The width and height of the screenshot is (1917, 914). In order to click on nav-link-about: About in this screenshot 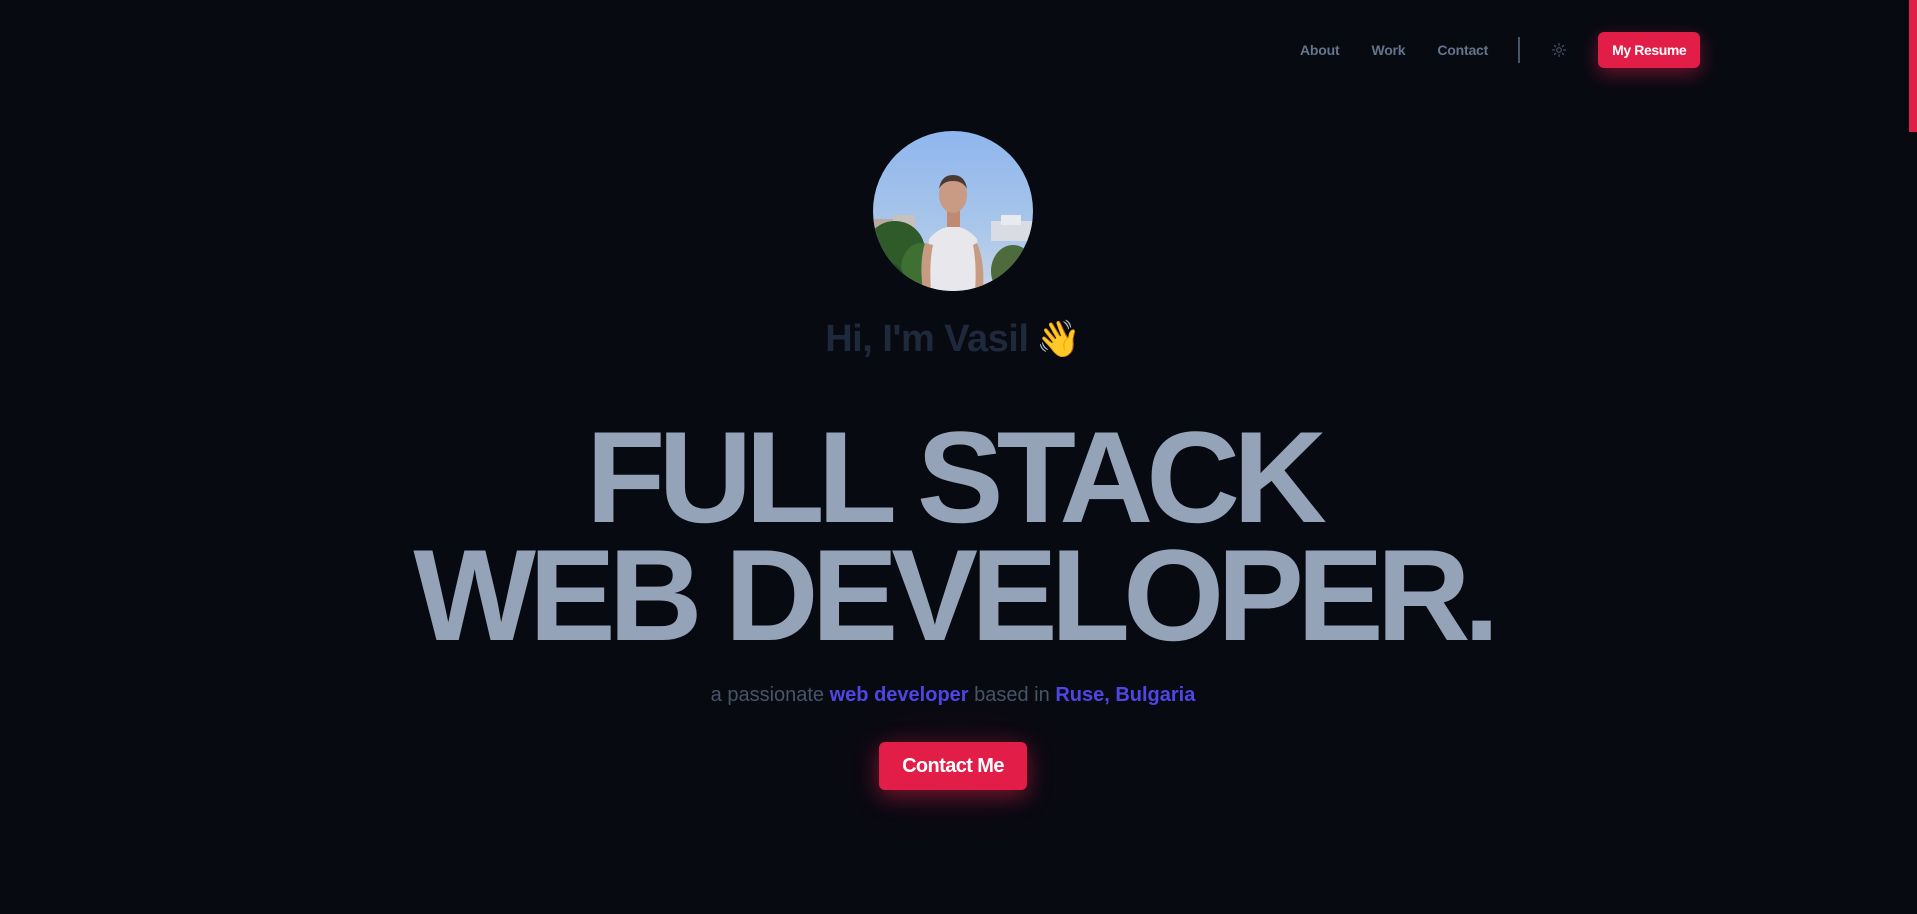, I will do `click(1320, 50)`.